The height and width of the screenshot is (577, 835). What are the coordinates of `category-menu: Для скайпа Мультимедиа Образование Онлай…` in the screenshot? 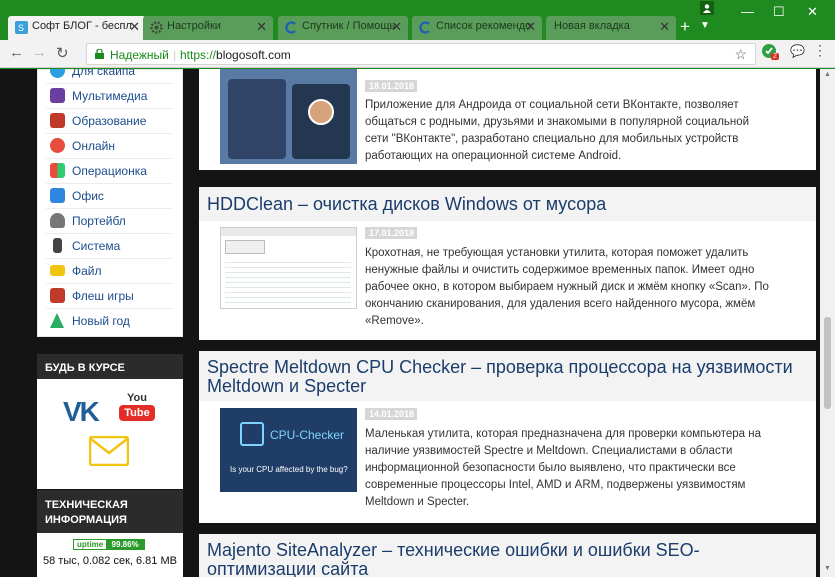 It's located at (110, 203).